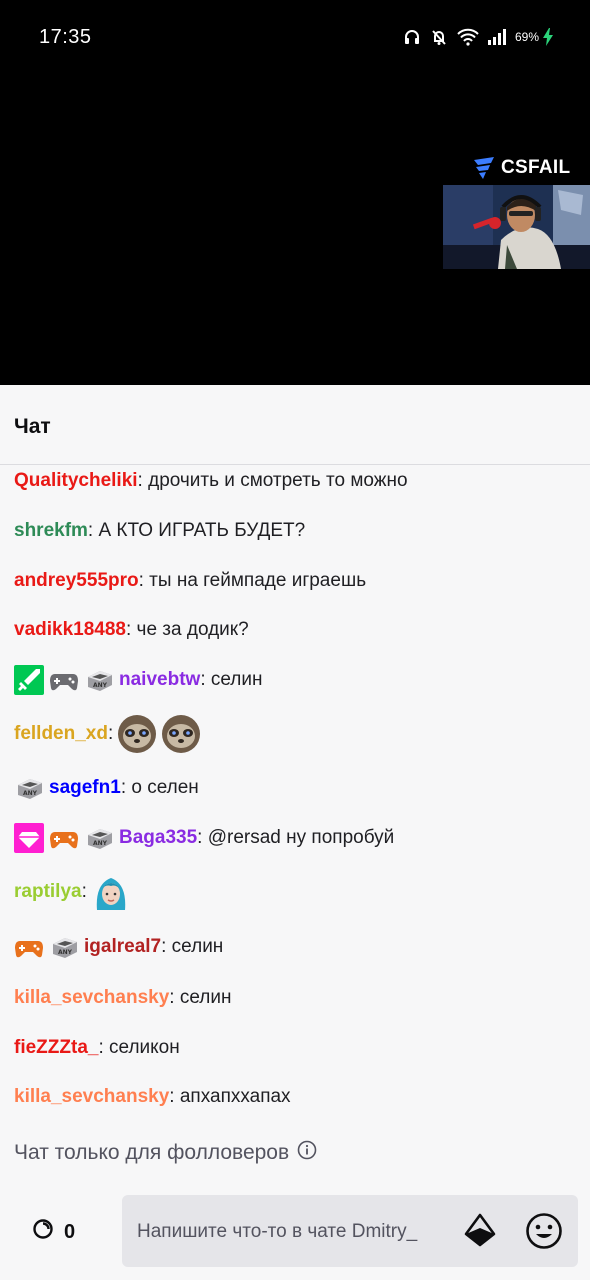 The height and width of the screenshot is (1280, 590). What do you see at coordinates (159, 680) in the screenshot?
I see `chat-username: naivebtw` at bounding box center [159, 680].